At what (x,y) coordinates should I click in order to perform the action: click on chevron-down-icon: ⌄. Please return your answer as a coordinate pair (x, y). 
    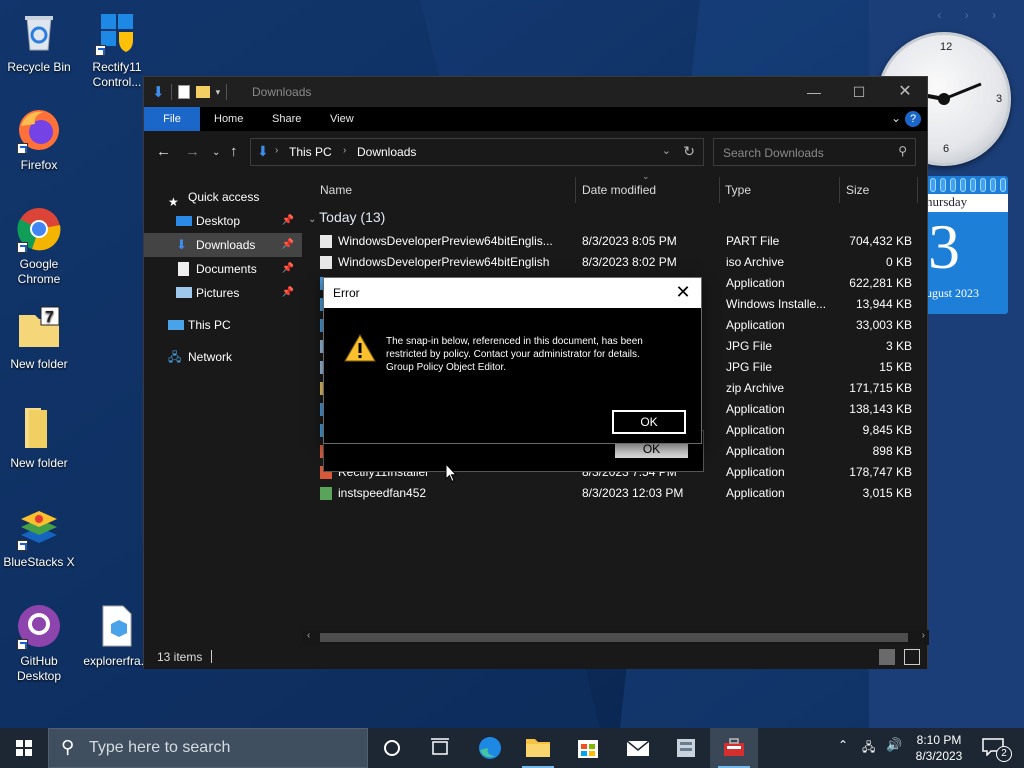
    Looking at the image, I should click on (666, 150).